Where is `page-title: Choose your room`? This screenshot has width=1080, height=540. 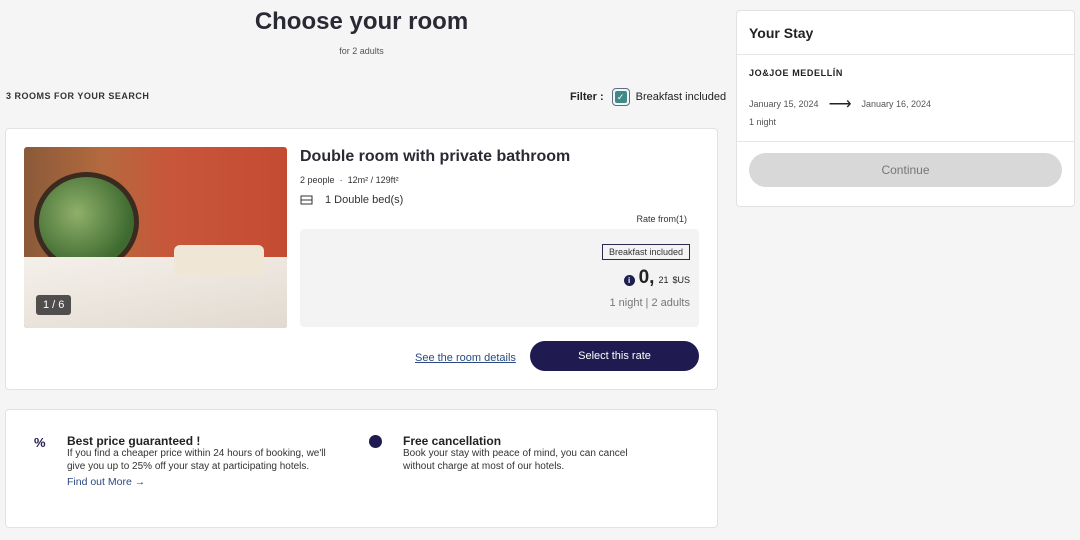
page-title: Choose your room is located at coordinates (361, 21).